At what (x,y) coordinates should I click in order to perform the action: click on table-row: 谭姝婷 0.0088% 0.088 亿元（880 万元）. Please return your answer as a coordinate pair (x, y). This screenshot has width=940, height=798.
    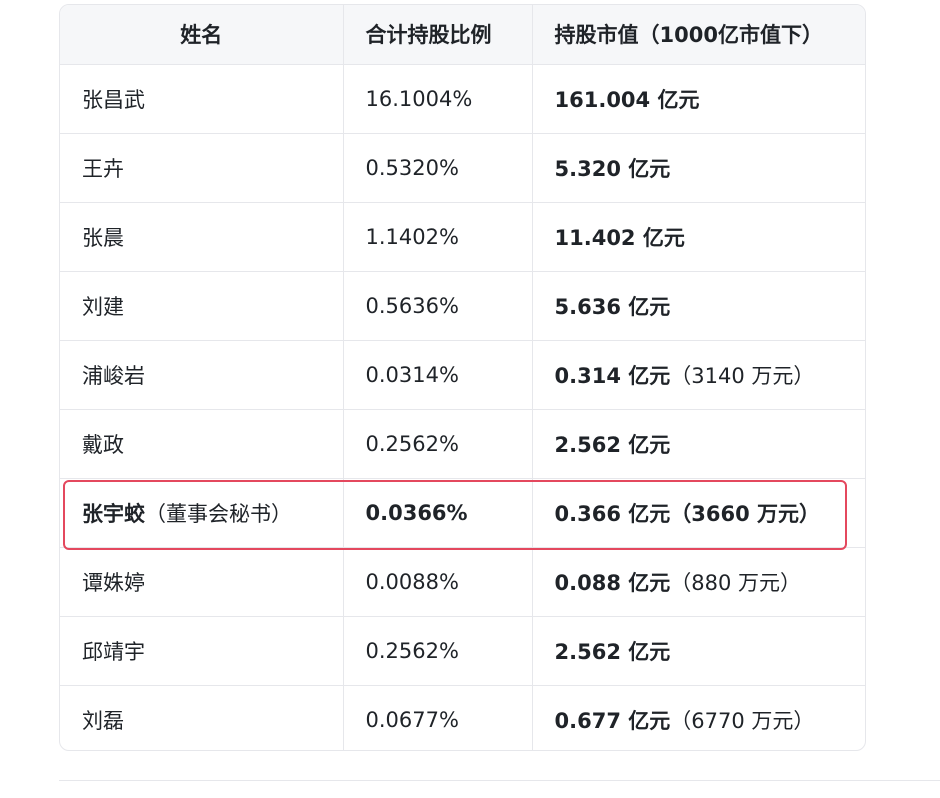
    Looking at the image, I should click on (462, 581).